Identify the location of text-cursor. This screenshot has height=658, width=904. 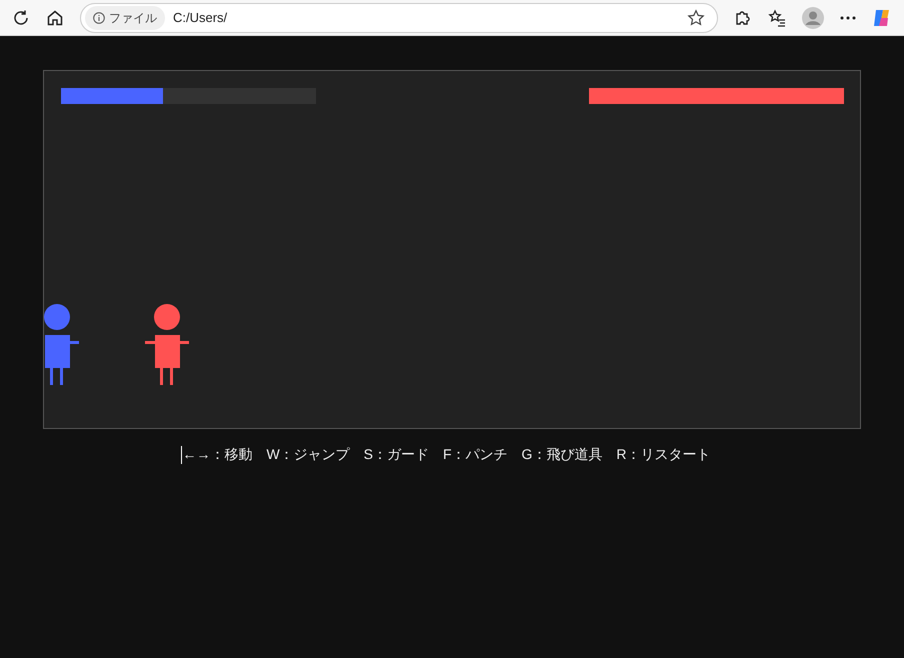
(181, 455).